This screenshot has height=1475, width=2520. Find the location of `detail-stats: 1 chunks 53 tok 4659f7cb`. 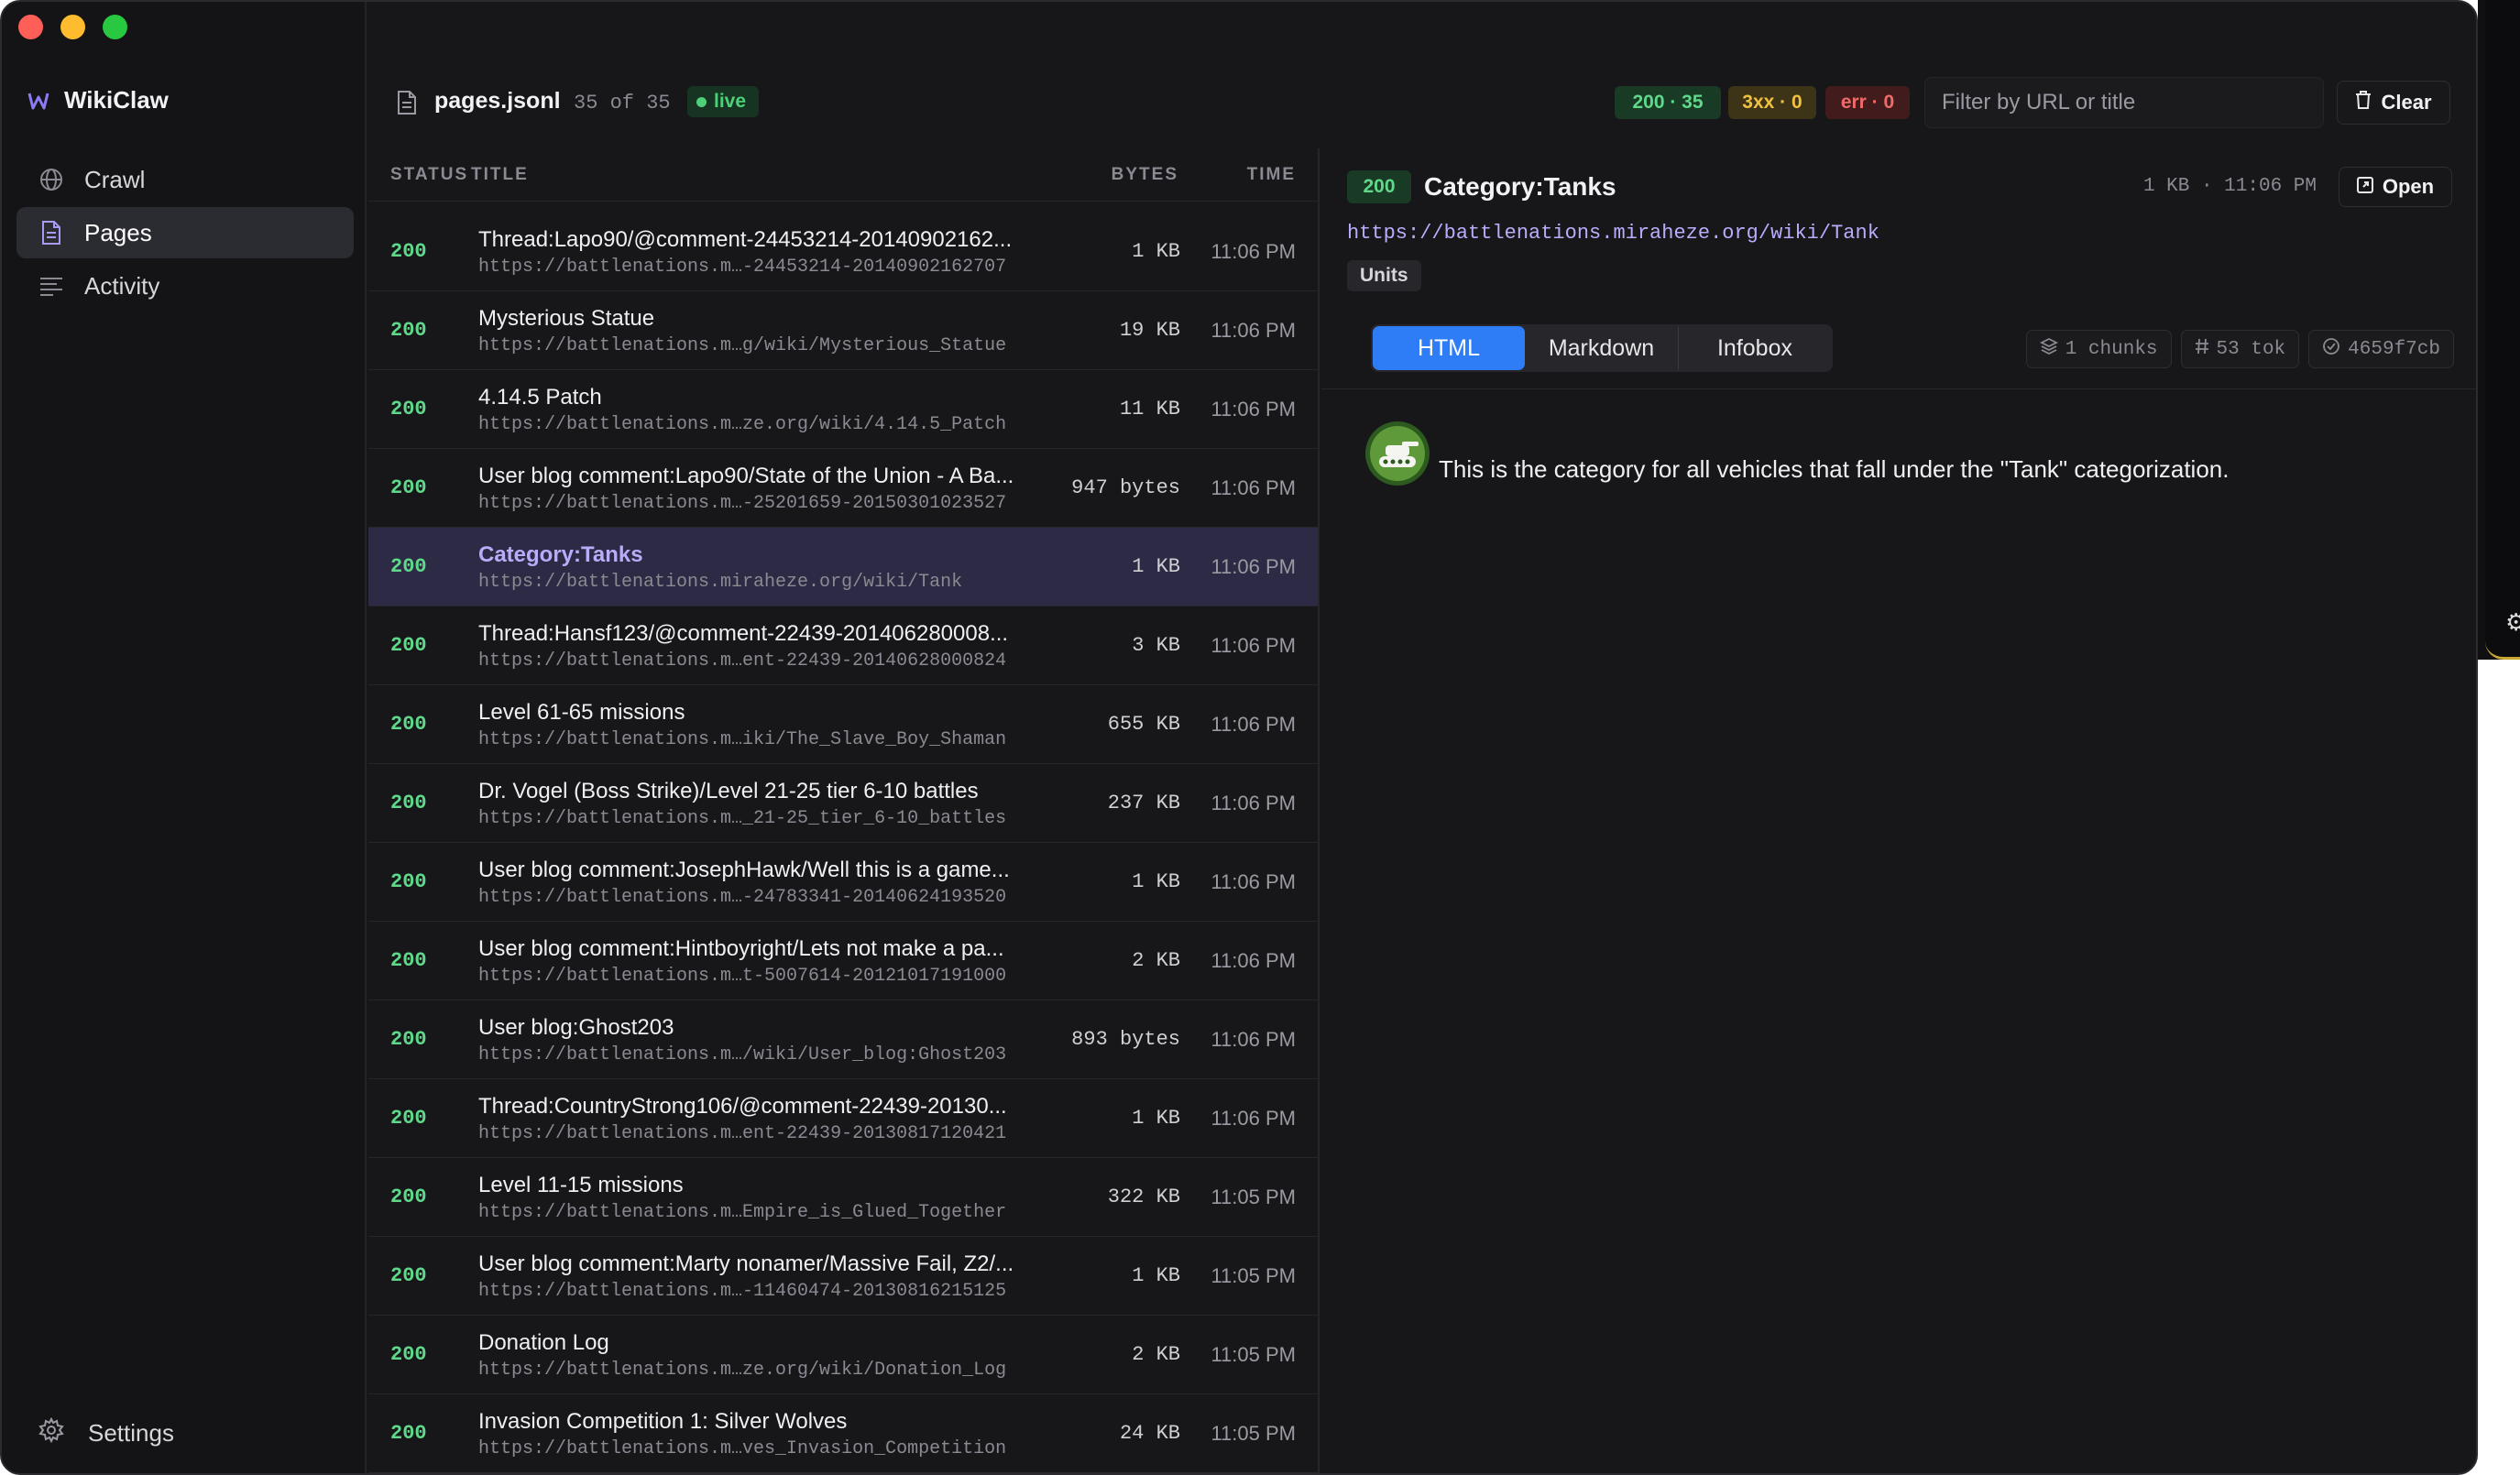

detail-stats: 1 chunks 53 tok 4659f7cb is located at coordinates (2239, 349).